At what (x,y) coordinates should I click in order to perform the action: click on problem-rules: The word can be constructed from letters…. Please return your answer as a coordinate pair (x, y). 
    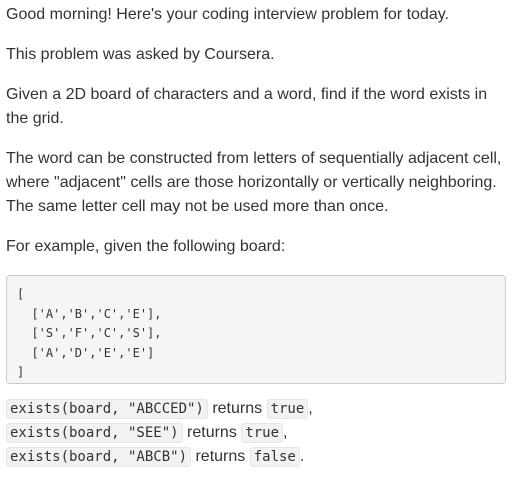
    Looking at the image, I should click on (254, 182).